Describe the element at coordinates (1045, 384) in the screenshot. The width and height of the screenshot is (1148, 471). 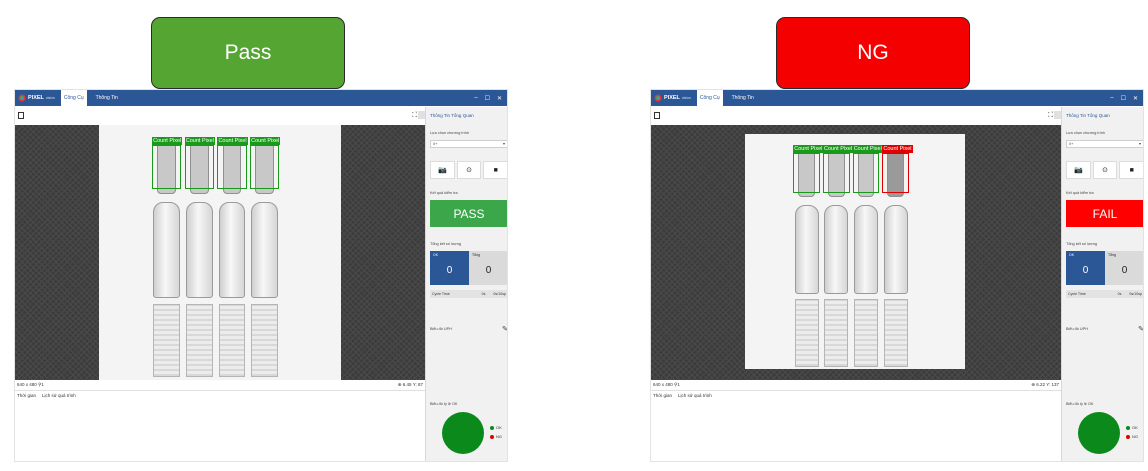
I see `cursor-position-readout: ⊕ 6.22 Y: 137` at that location.